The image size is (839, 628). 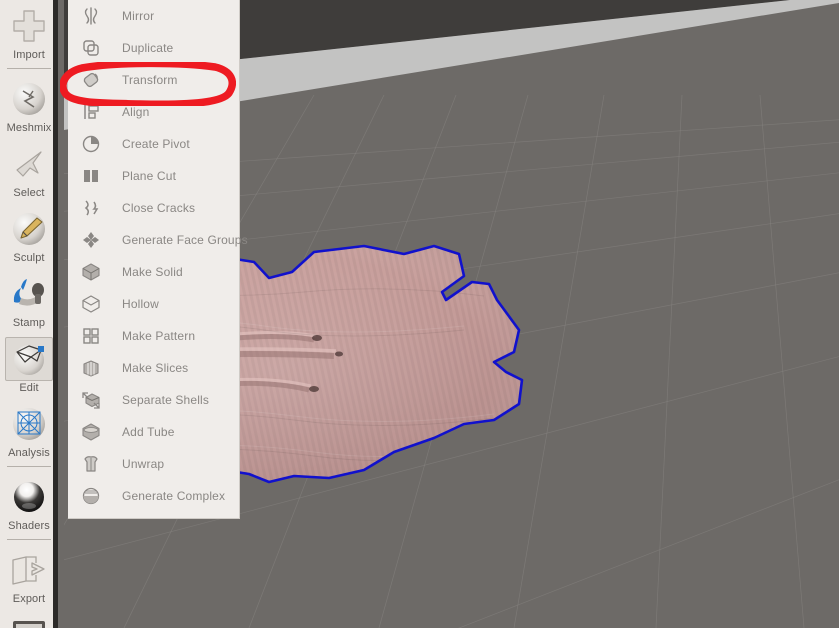 I want to click on generate-complex-icon, so click(x=91, y=496).